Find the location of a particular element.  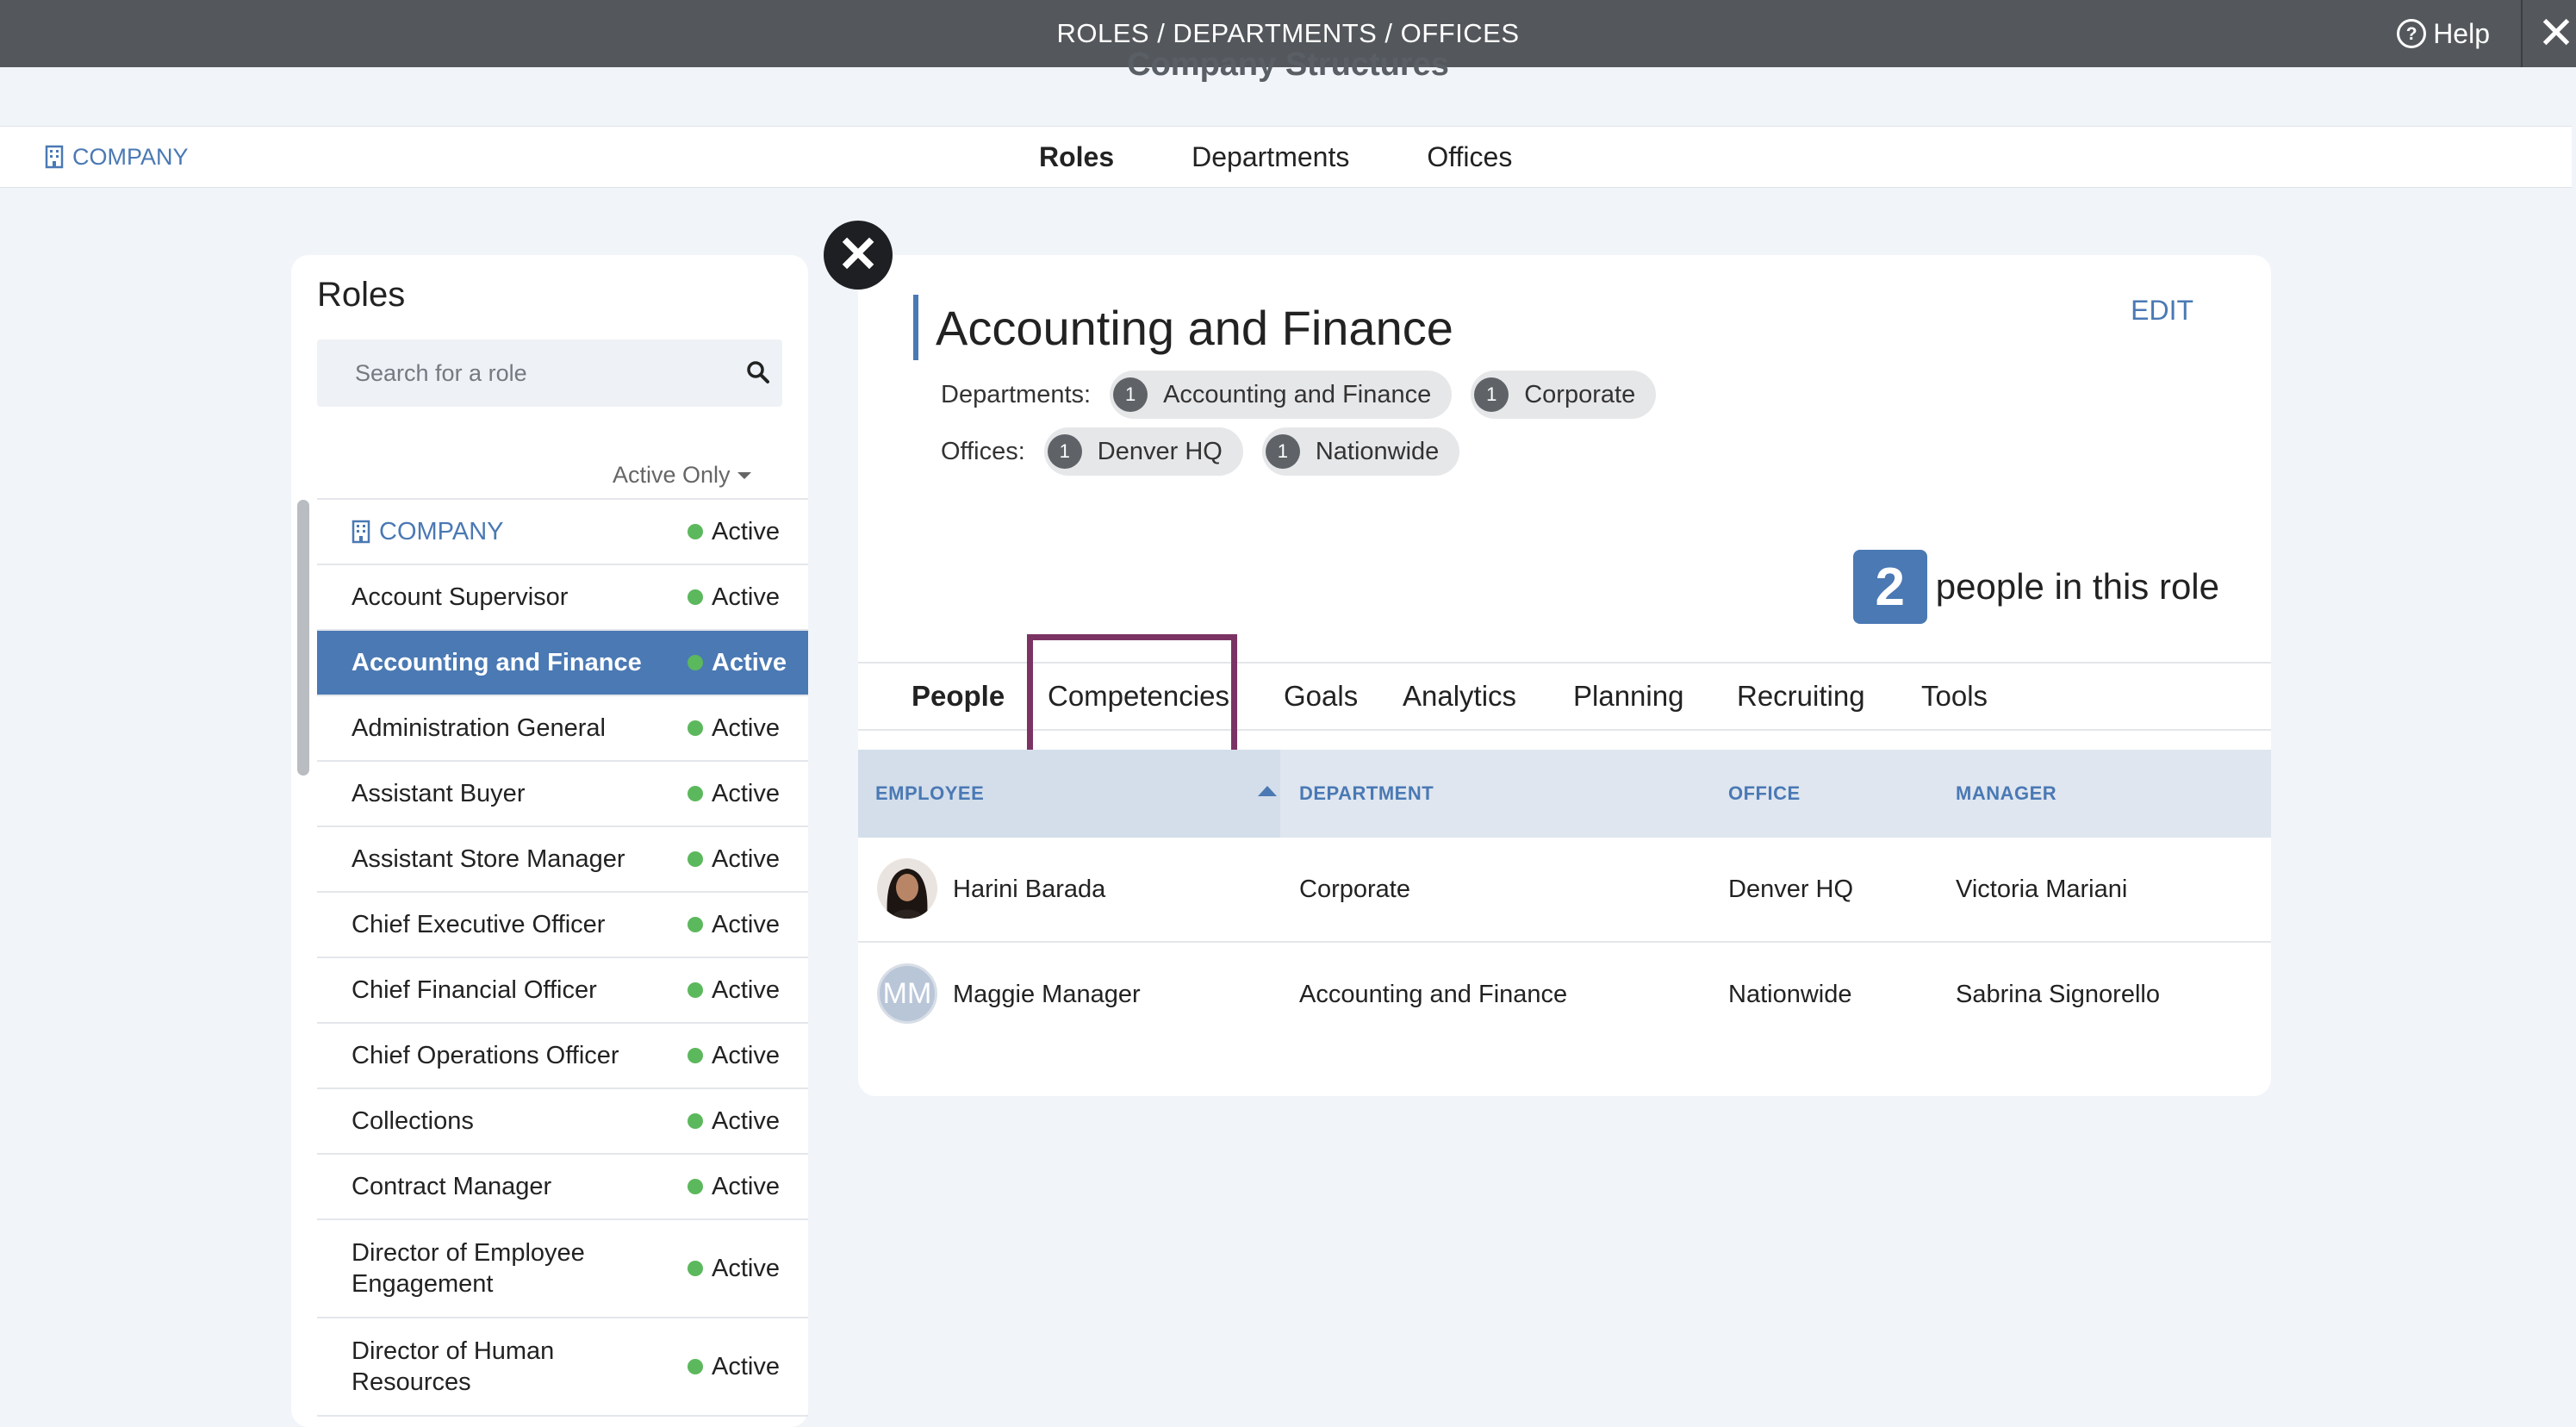

offices-label: Offices: is located at coordinates (983, 451).